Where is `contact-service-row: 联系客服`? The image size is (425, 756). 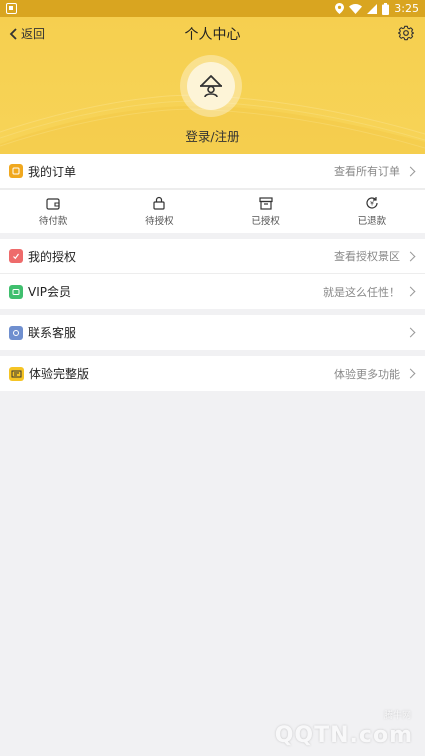
contact-service-row: 联系客服 is located at coordinates (212, 332).